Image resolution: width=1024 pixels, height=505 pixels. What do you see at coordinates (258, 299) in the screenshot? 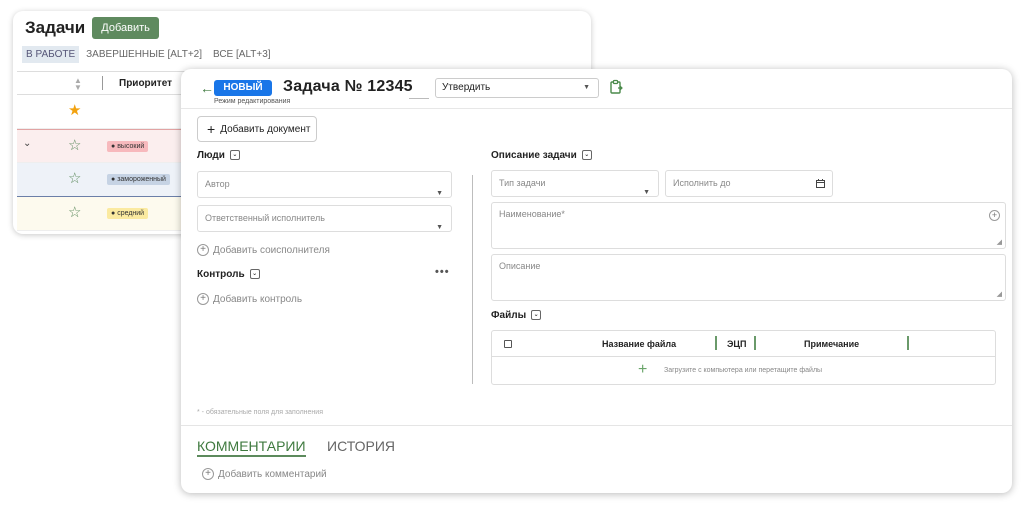
I see `add-control-label: Добавить контроль` at bounding box center [258, 299].